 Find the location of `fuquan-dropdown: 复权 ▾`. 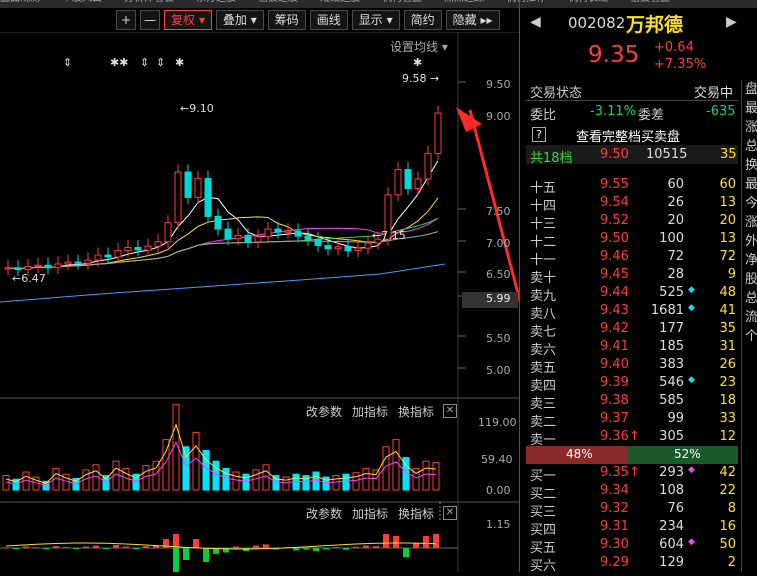

fuquan-dropdown: 复权 ▾ is located at coordinates (188, 20).